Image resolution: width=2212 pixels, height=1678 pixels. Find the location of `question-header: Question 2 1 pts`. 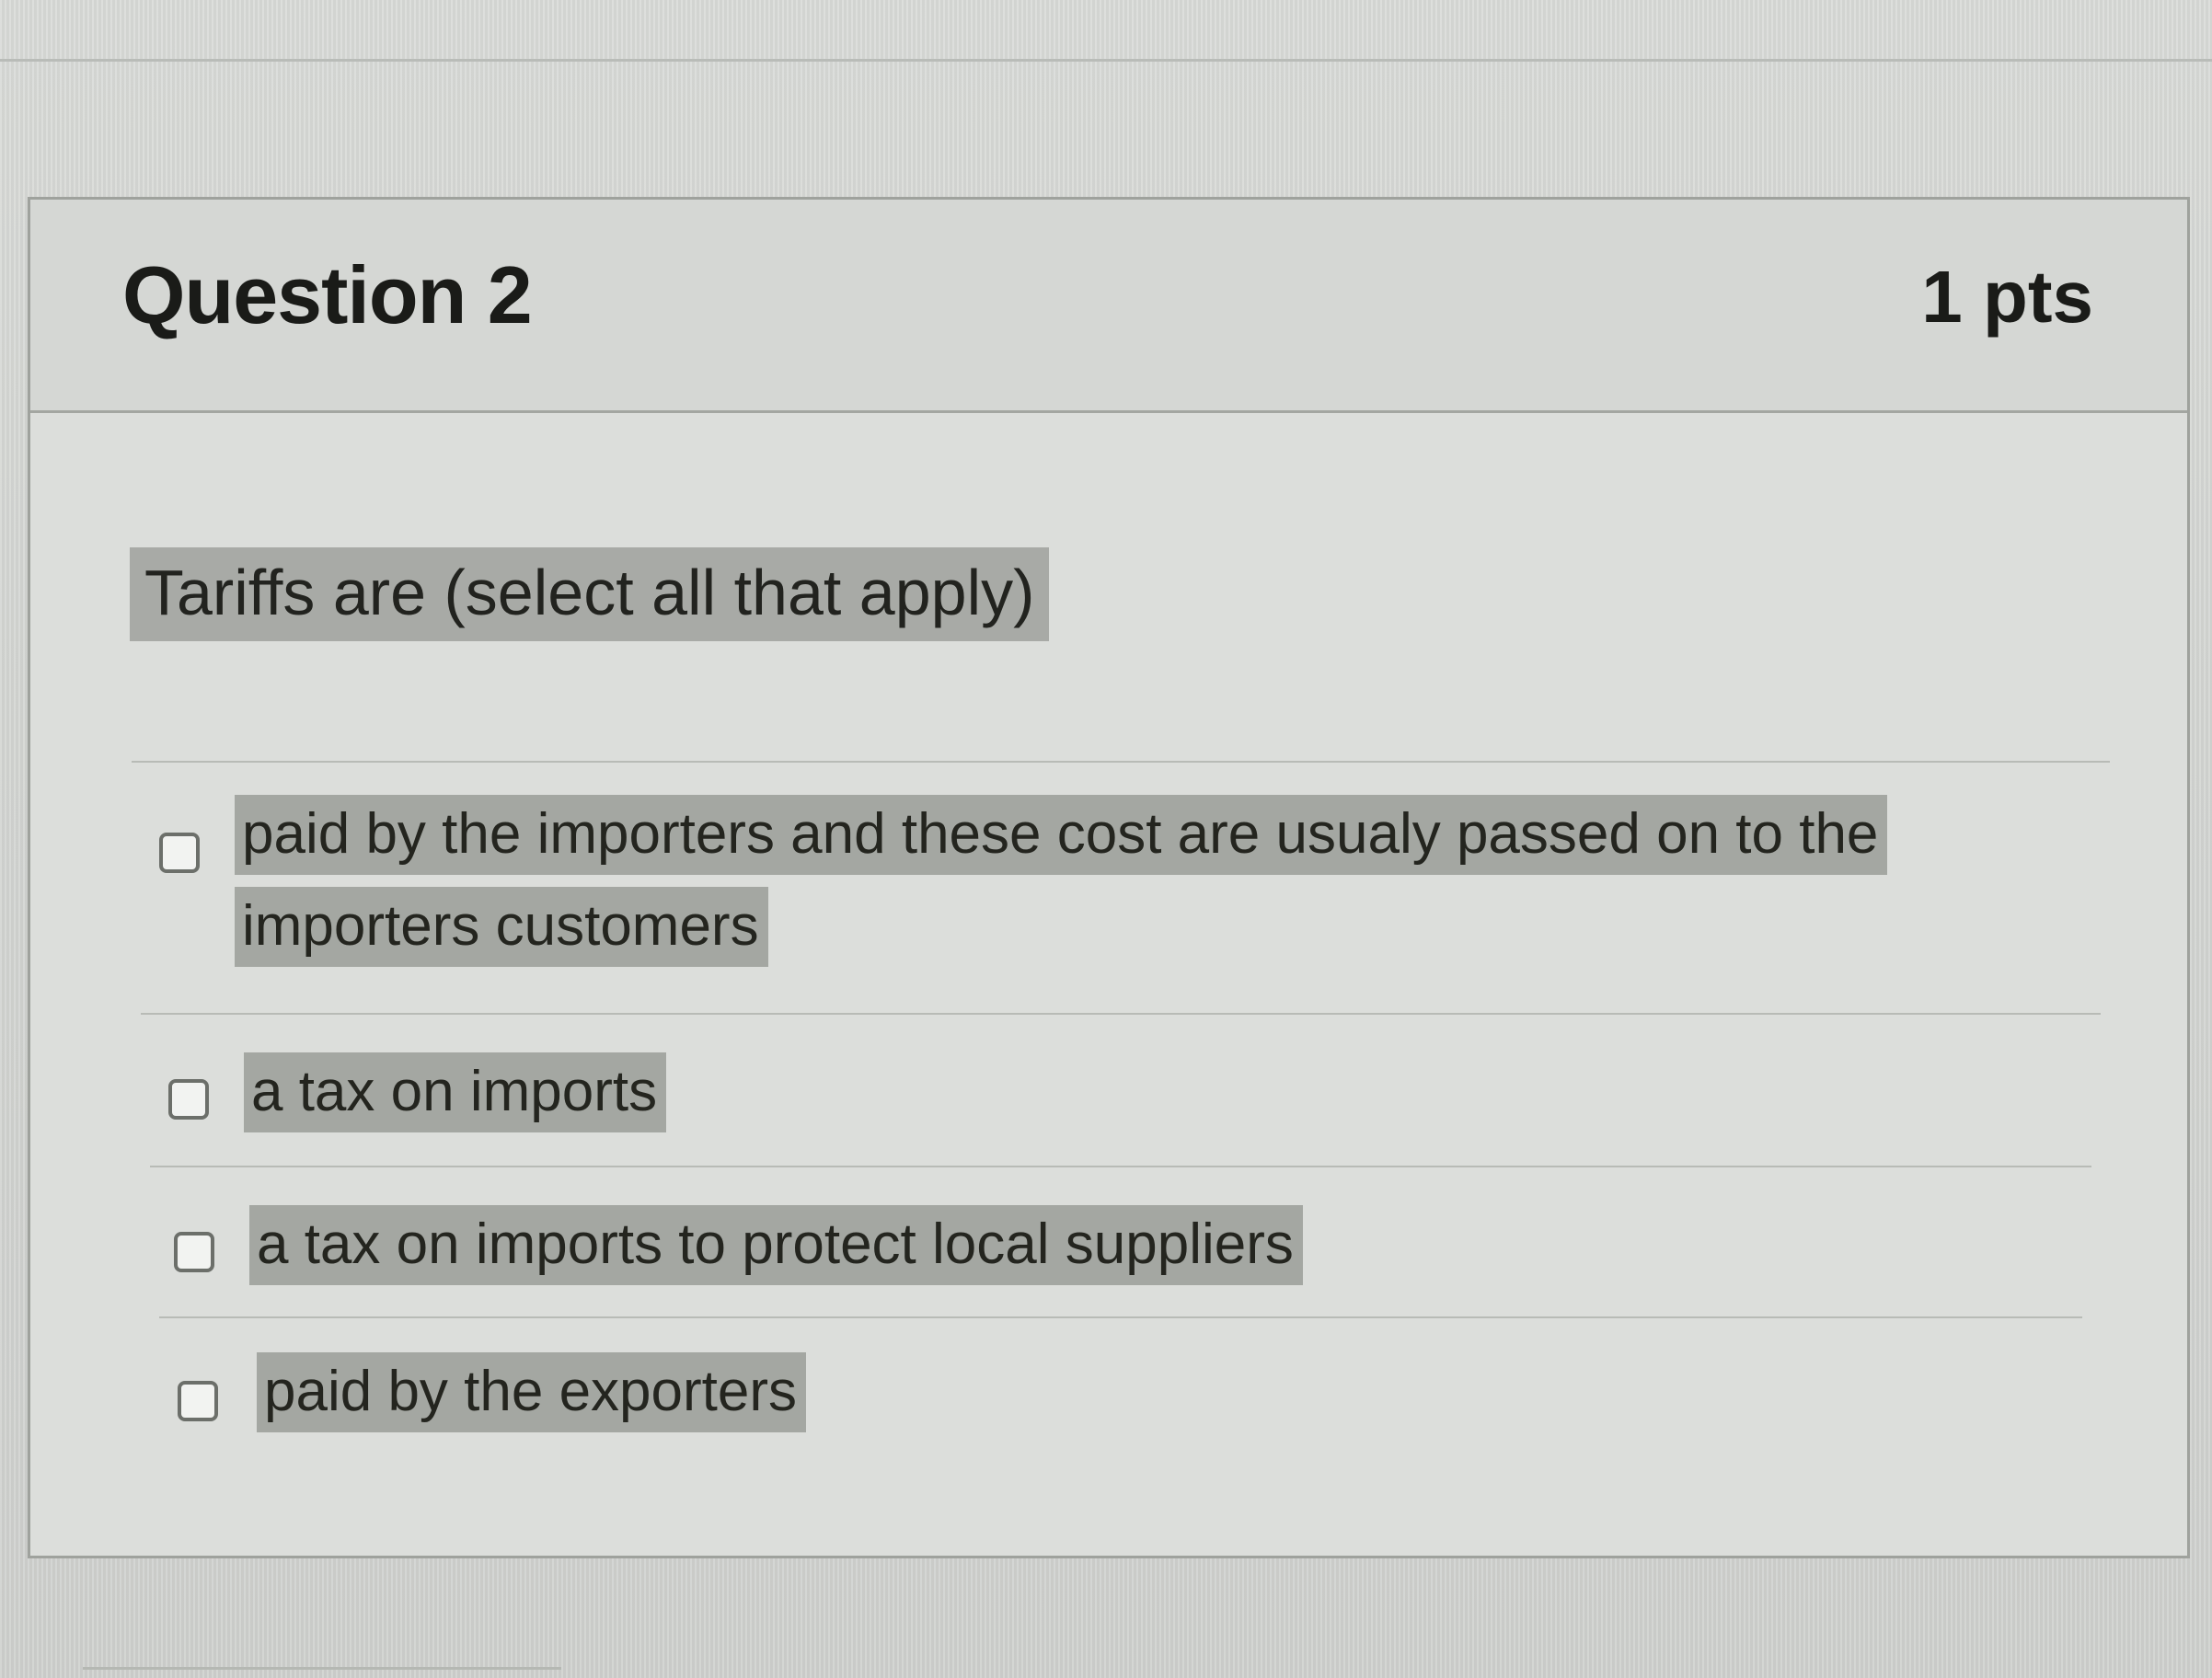

question-header: Question 2 1 pts is located at coordinates (1108, 306).